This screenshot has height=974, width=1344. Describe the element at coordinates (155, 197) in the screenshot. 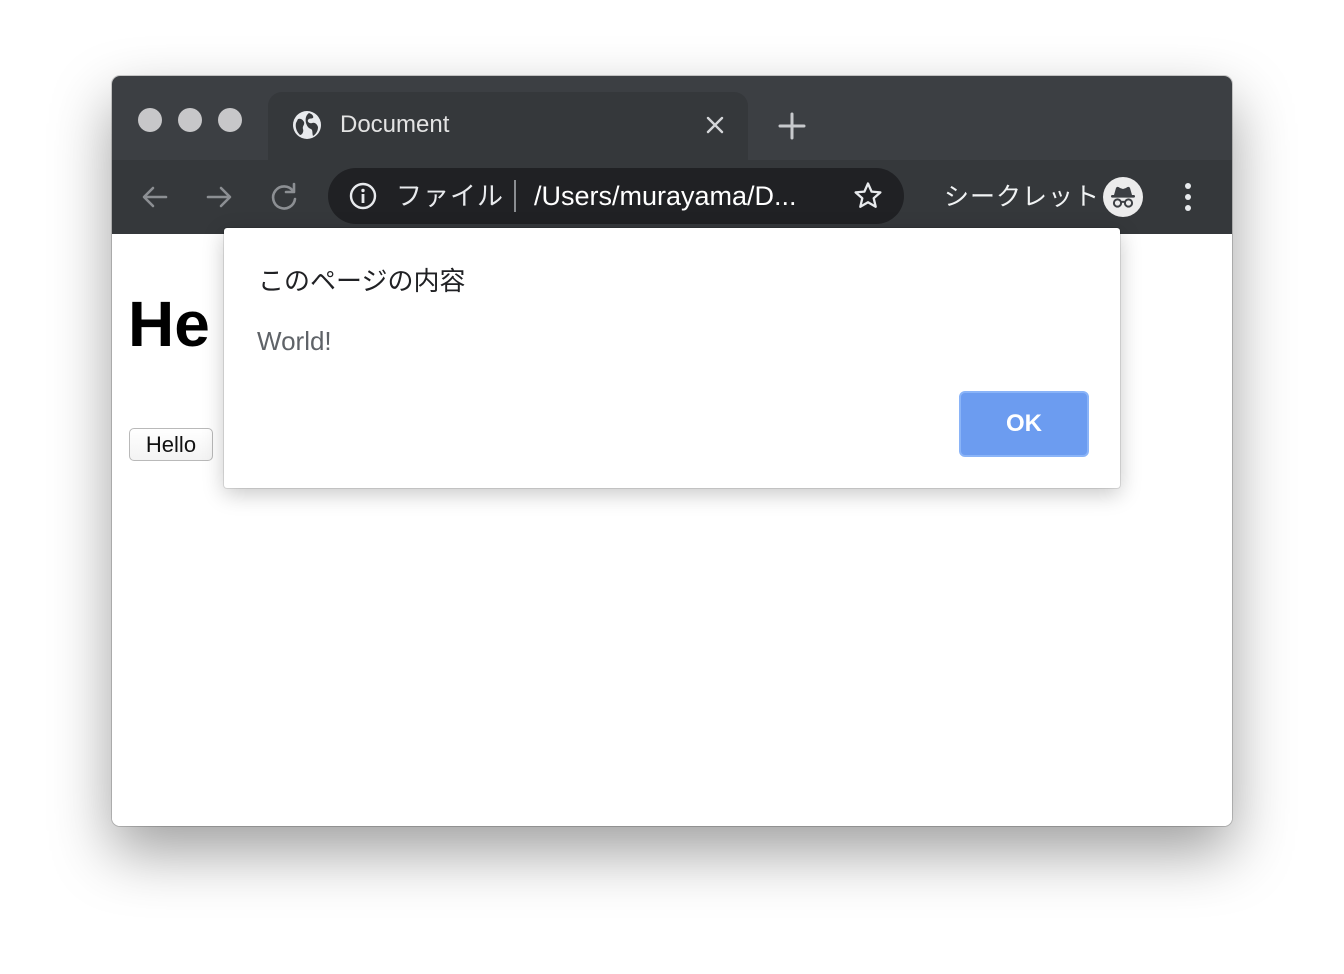

I see `arrow-left-icon` at that location.